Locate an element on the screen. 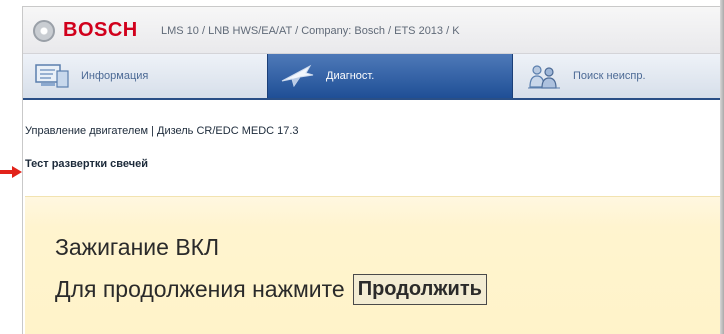 The height and width of the screenshot is (334, 724). tab-diagnostics-label: Диагност. is located at coordinates (350, 76).